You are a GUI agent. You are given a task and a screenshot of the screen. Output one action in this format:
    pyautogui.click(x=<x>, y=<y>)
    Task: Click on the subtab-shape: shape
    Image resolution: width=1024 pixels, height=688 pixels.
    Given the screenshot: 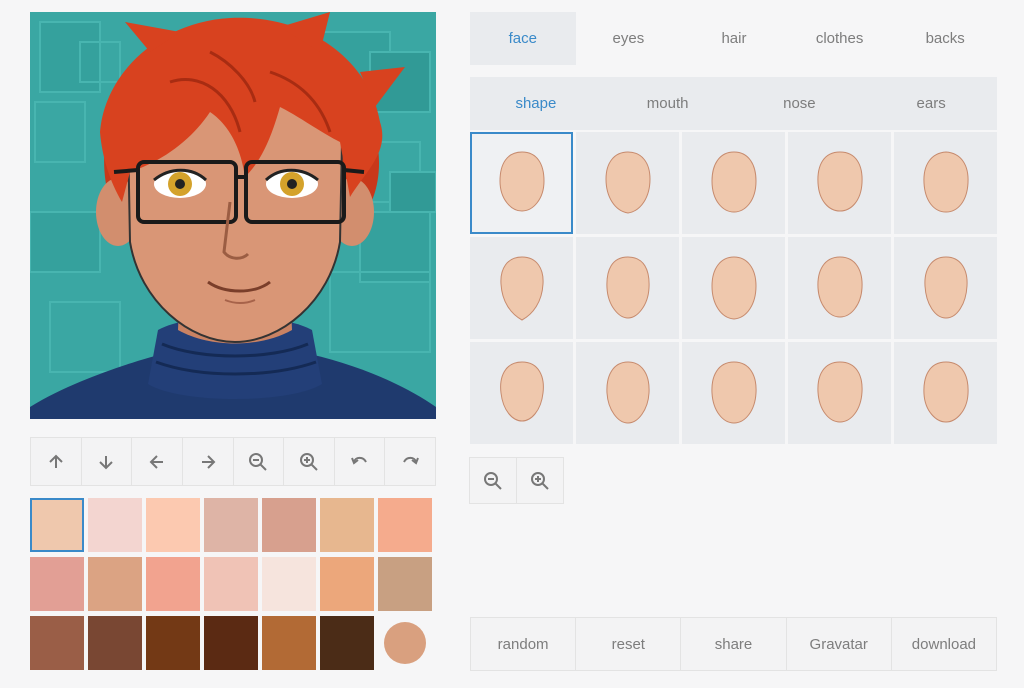 What is the action you would take?
    pyautogui.click(x=536, y=103)
    